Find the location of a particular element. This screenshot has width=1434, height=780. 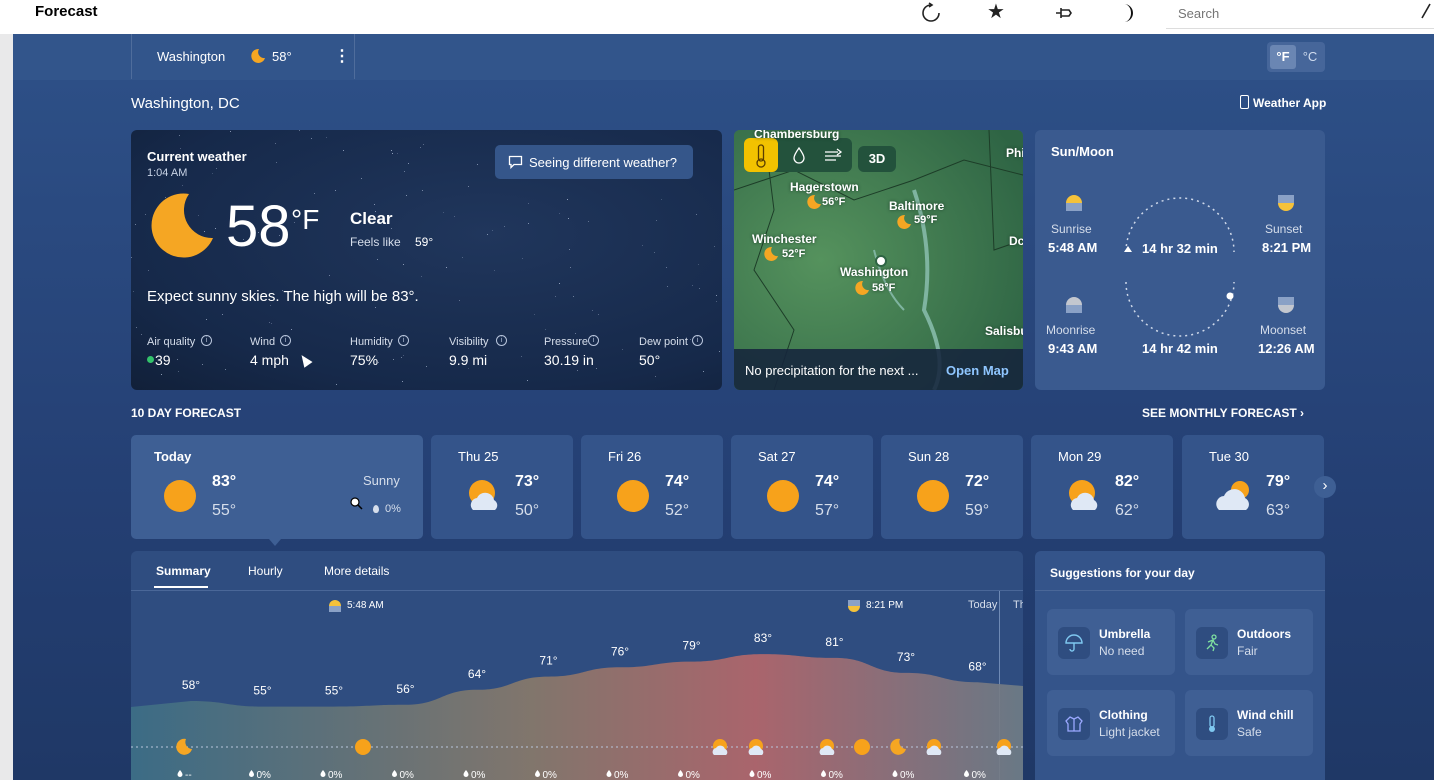

metric-label: Wind is located at coordinates (263, 342).